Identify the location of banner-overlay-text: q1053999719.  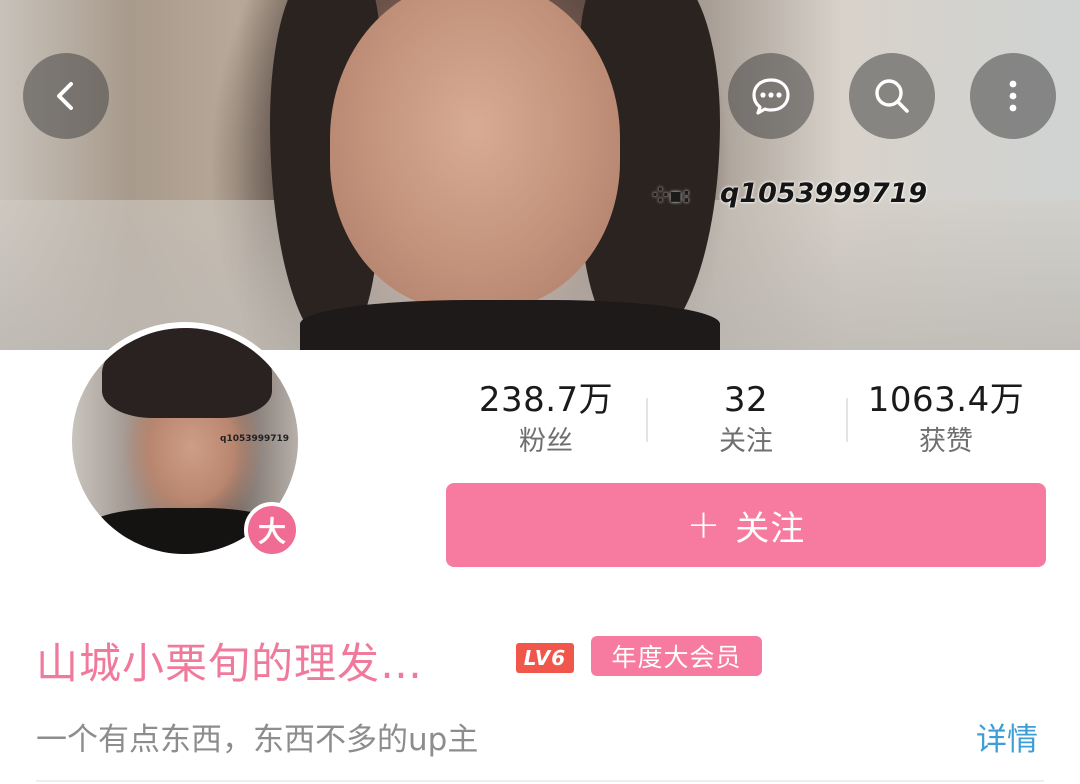
(824, 193).